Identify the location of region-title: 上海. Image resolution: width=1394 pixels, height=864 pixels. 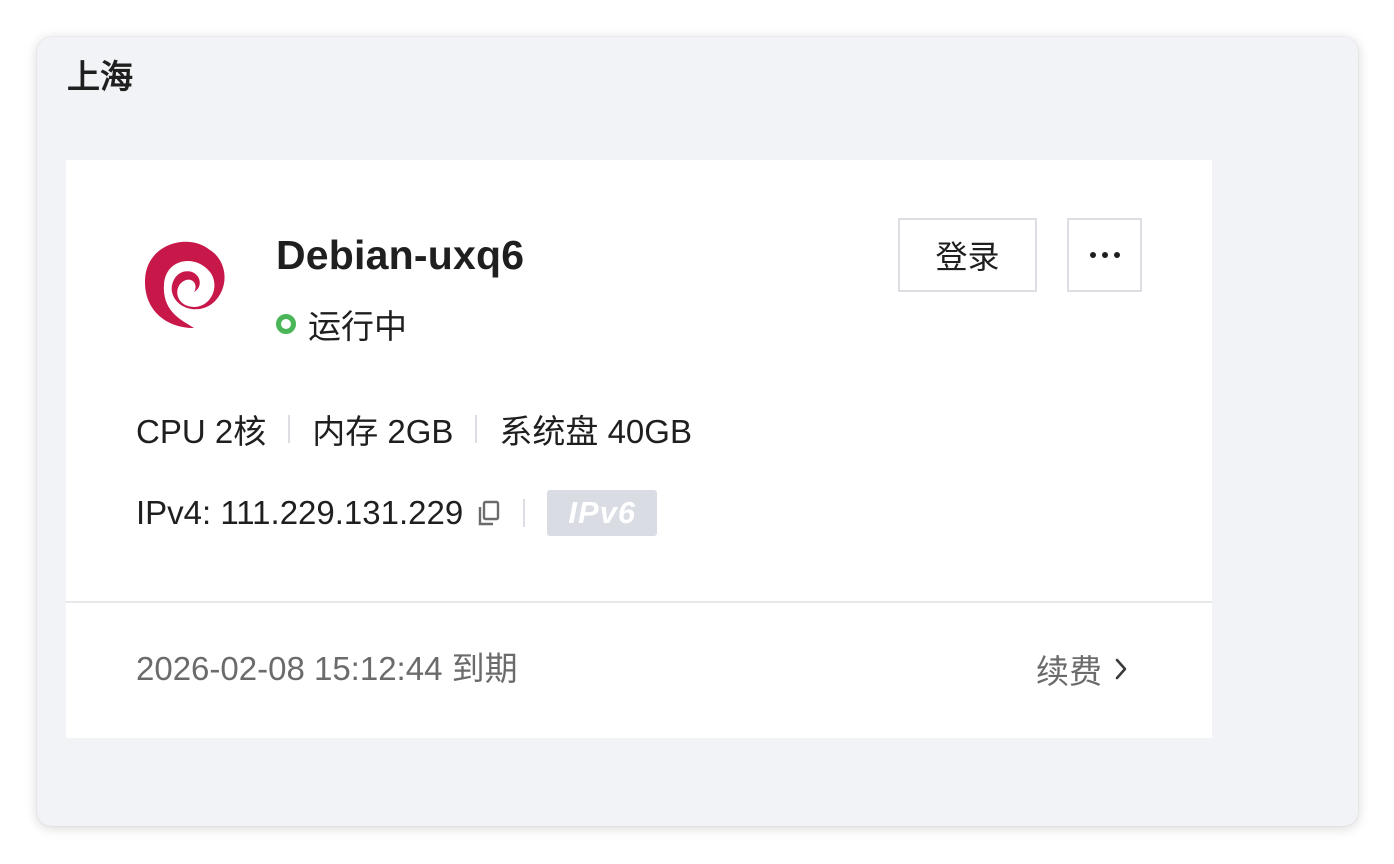
(100, 76).